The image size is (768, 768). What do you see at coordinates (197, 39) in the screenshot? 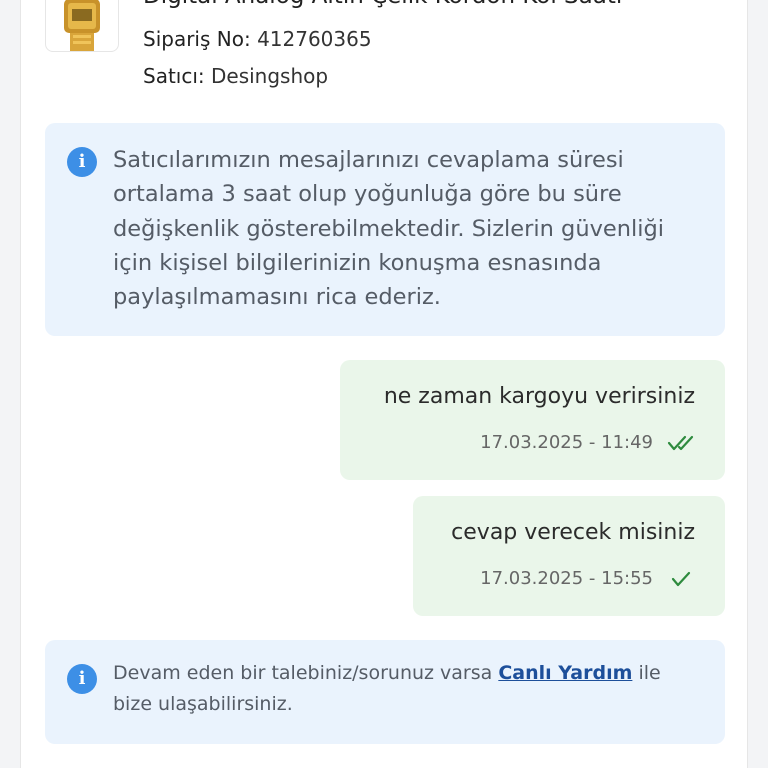
I see `order-number-label: Sipariş No:` at bounding box center [197, 39].